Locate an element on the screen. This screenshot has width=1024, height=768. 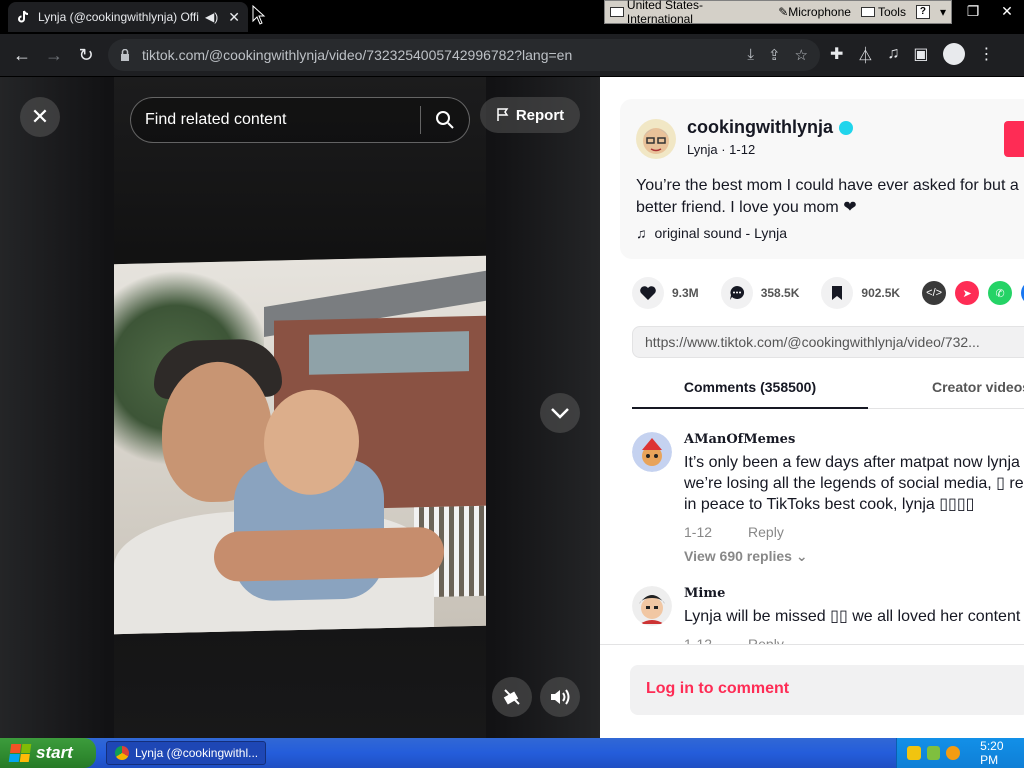
language-selector: United States-International is located at coordinates (689, 13).